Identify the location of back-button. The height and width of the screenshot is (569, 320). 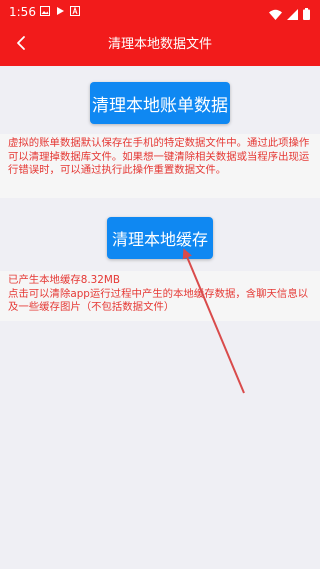
(21, 45).